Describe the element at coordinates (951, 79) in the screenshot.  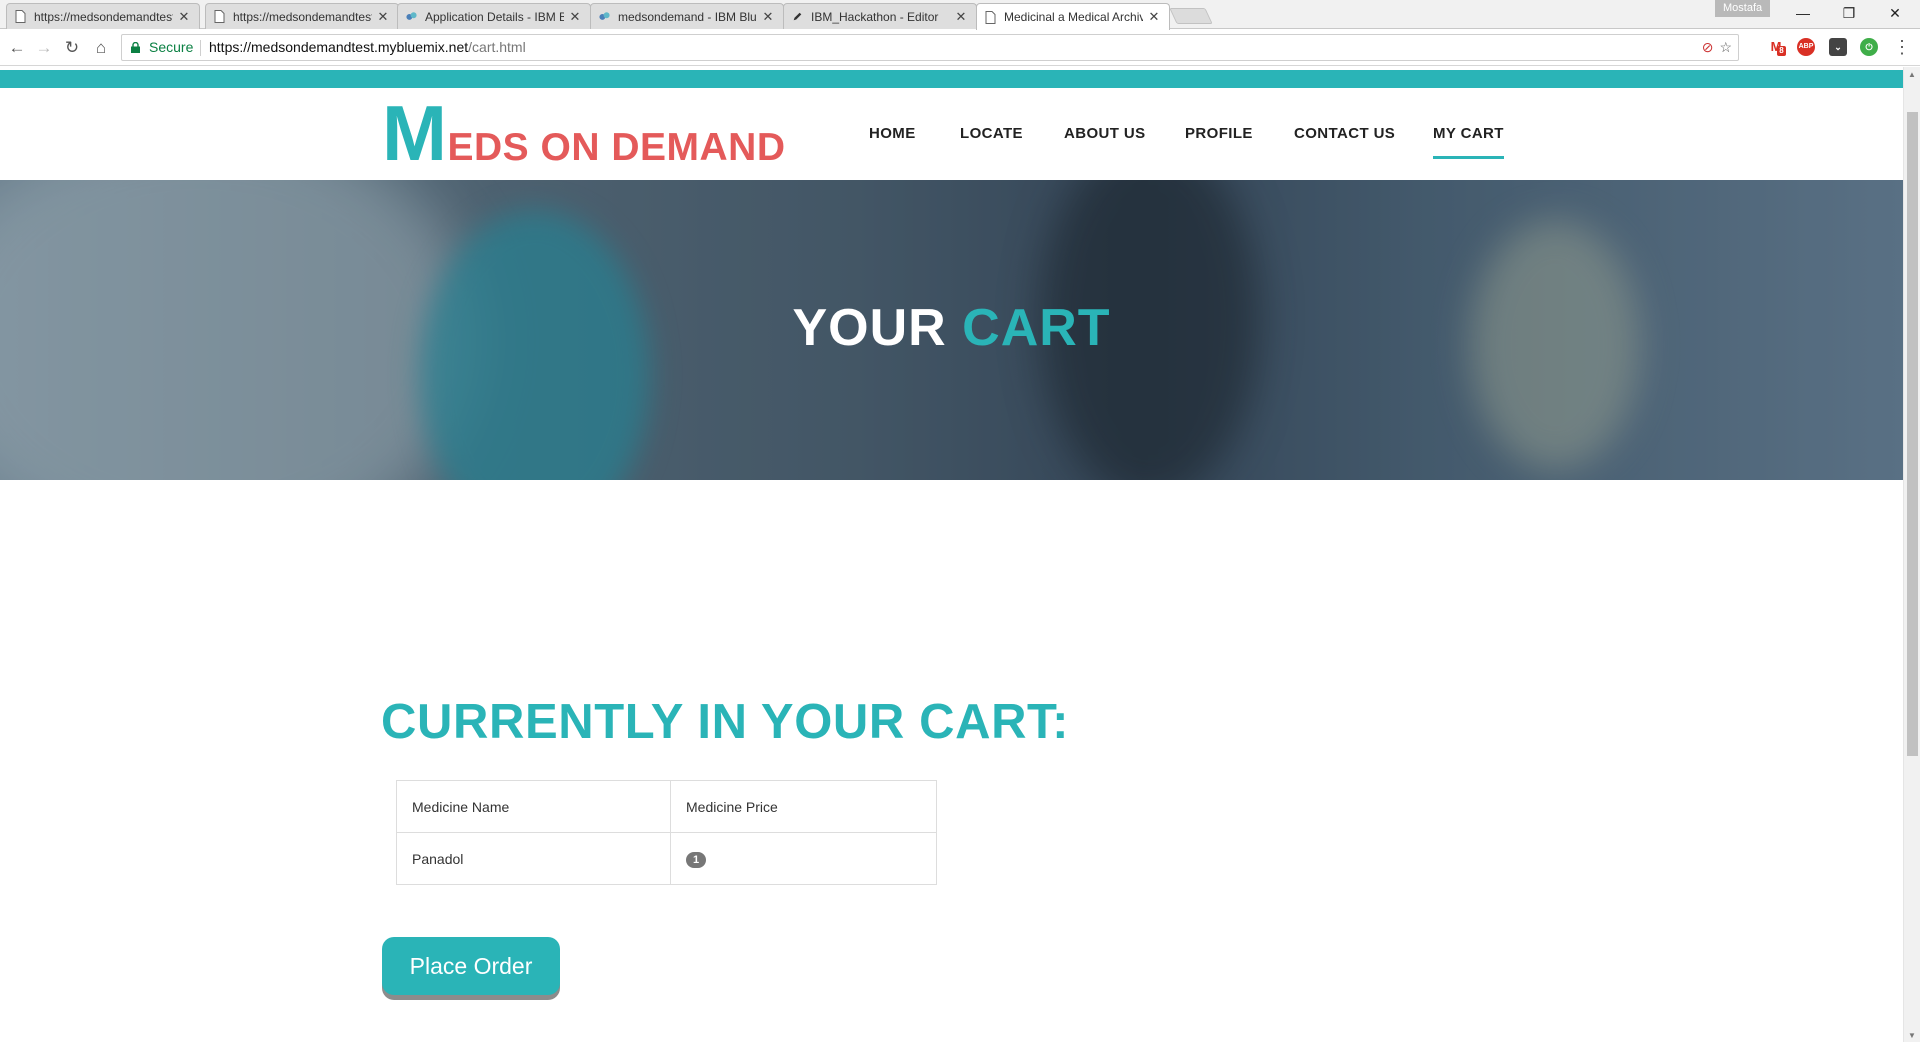
I see `top-accent-bar` at that location.